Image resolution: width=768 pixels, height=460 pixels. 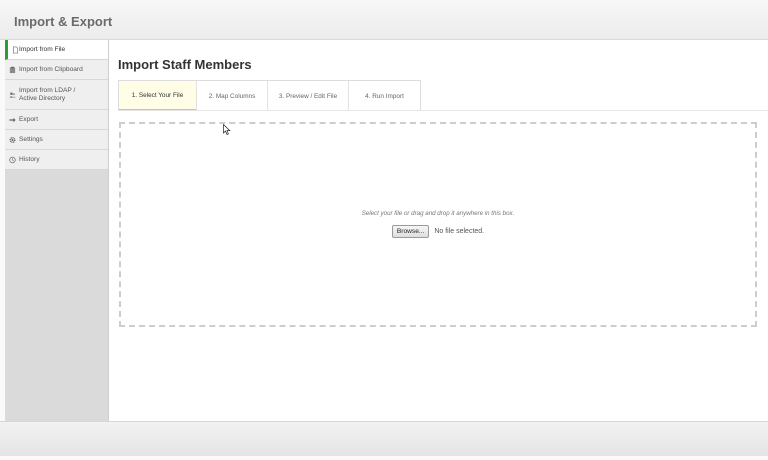 I want to click on sidebar-item-export: Export, so click(x=56, y=120).